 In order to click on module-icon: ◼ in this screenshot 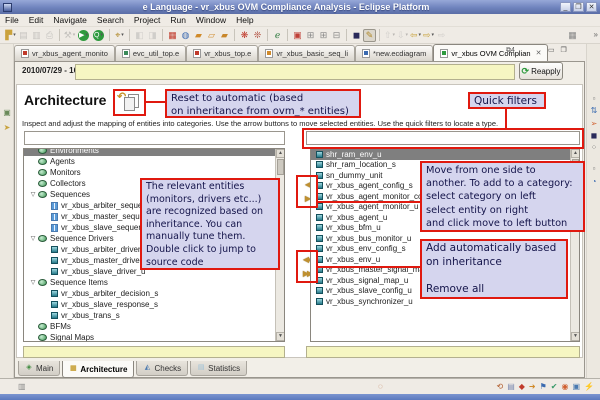, I will do `click(356, 35)`.